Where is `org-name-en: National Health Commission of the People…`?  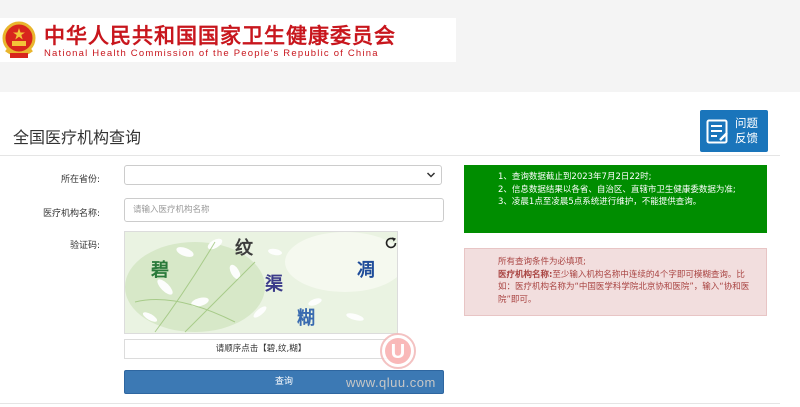 org-name-en: National Health Commission of the People… is located at coordinates (211, 53).